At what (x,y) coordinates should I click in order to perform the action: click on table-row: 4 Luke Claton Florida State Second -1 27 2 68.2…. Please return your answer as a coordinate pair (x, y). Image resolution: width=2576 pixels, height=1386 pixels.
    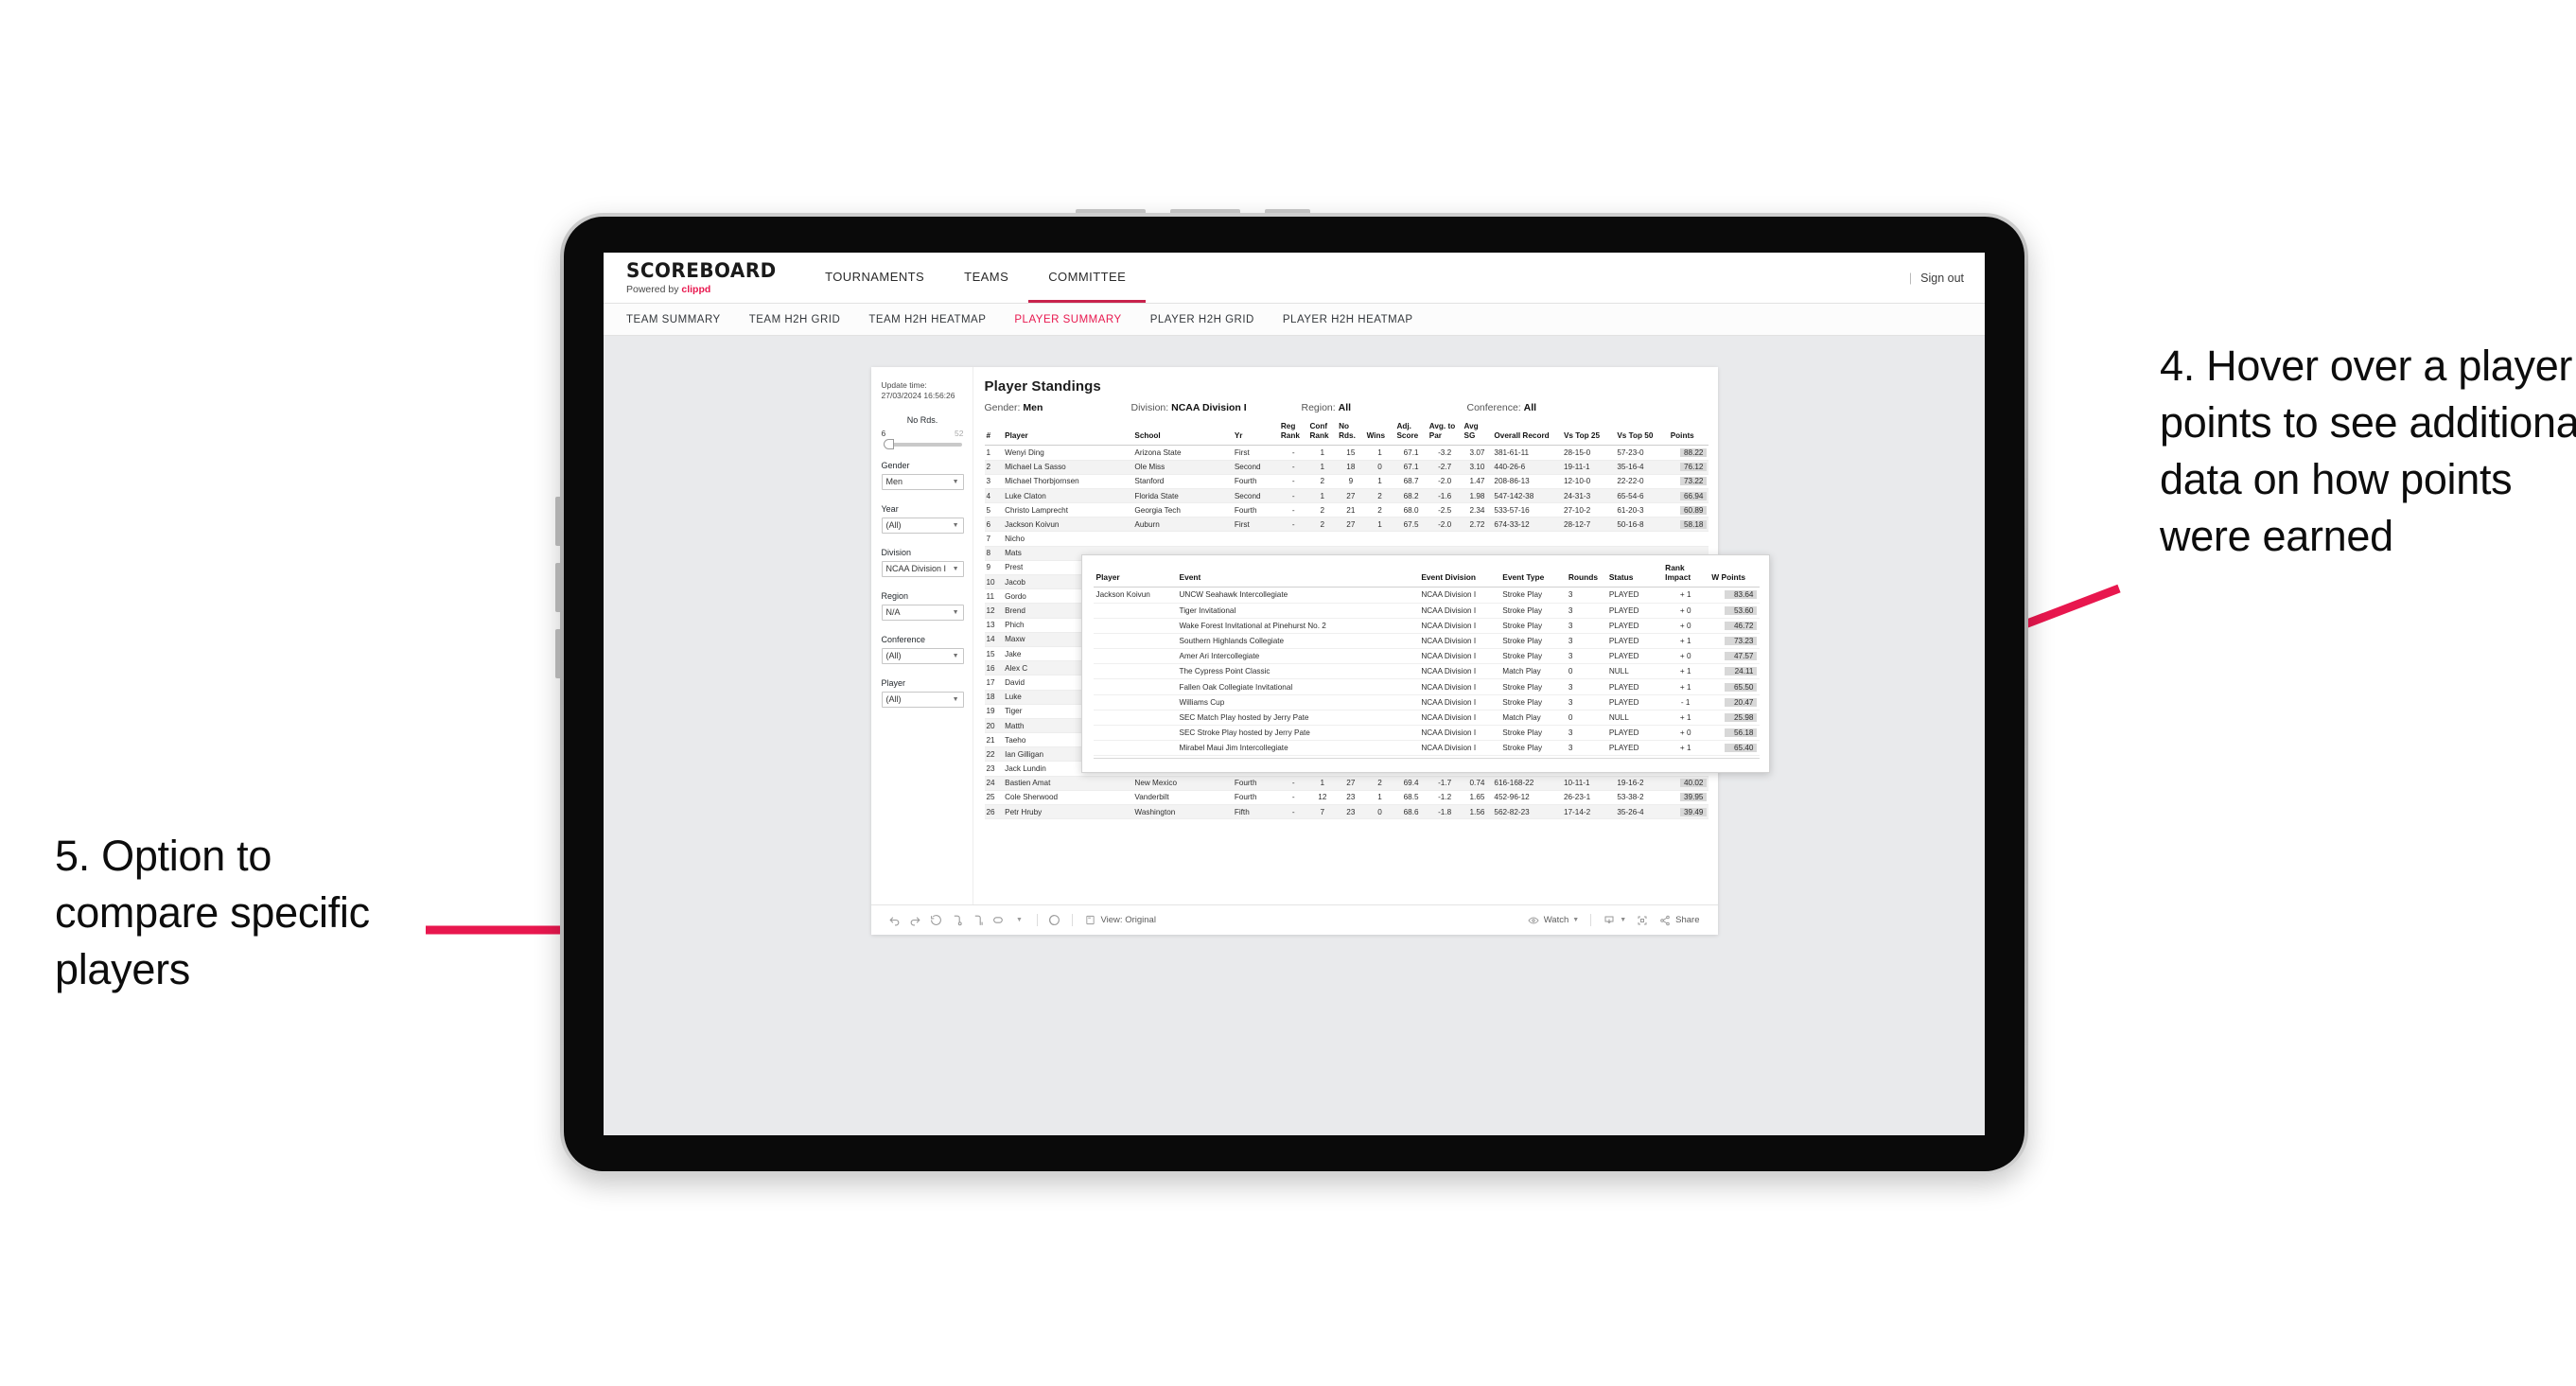
    Looking at the image, I should click on (1347, 496).